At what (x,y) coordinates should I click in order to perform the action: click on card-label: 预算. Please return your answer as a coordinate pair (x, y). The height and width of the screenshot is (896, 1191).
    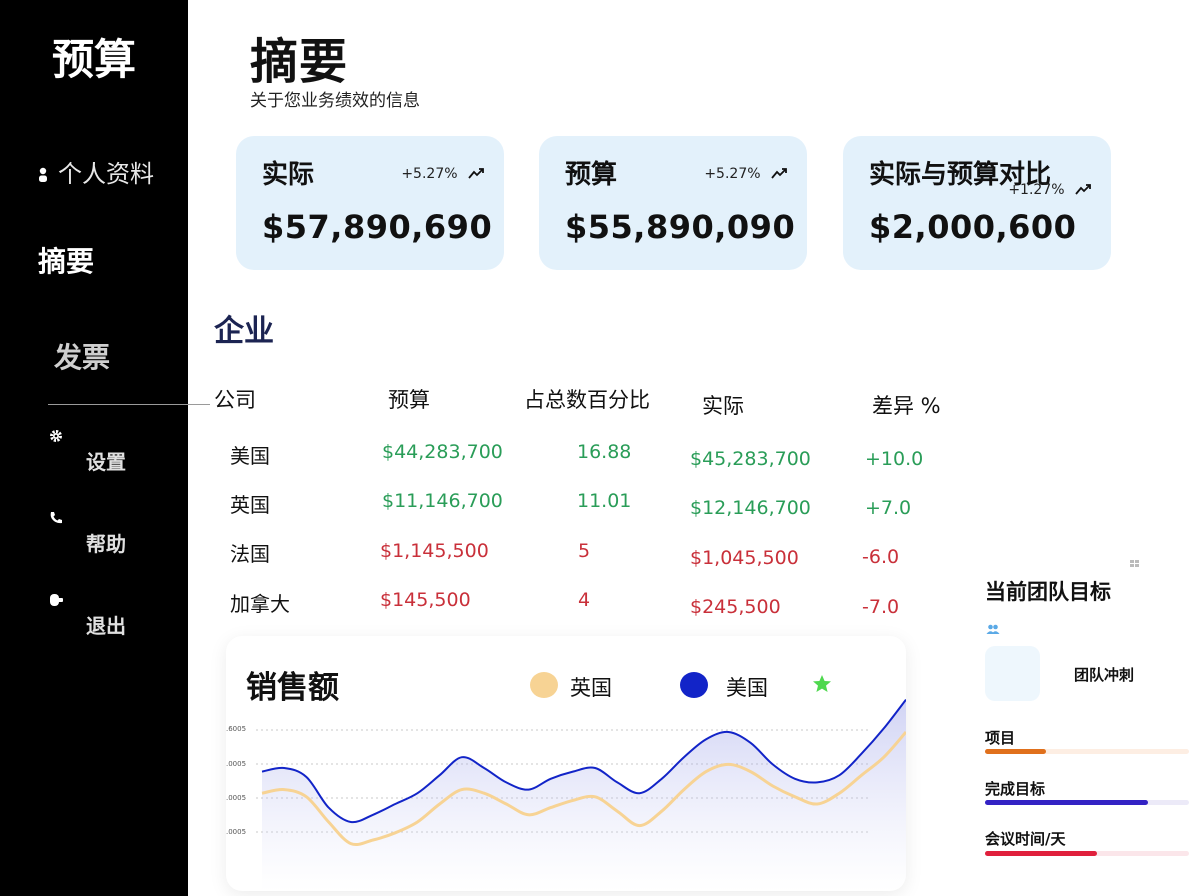
    Looking at the image, I should click on (591, 175).